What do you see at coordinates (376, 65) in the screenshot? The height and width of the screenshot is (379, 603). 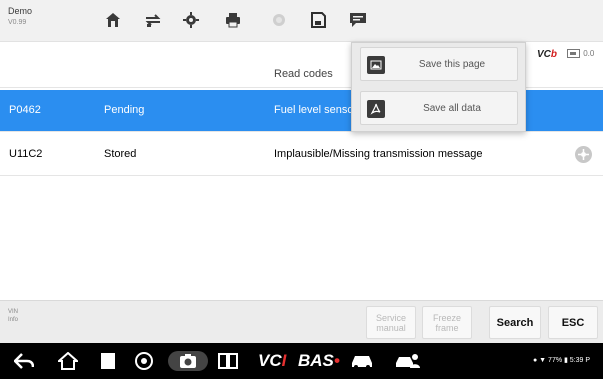 I see `image-icon` at bounding box center [376, 65].